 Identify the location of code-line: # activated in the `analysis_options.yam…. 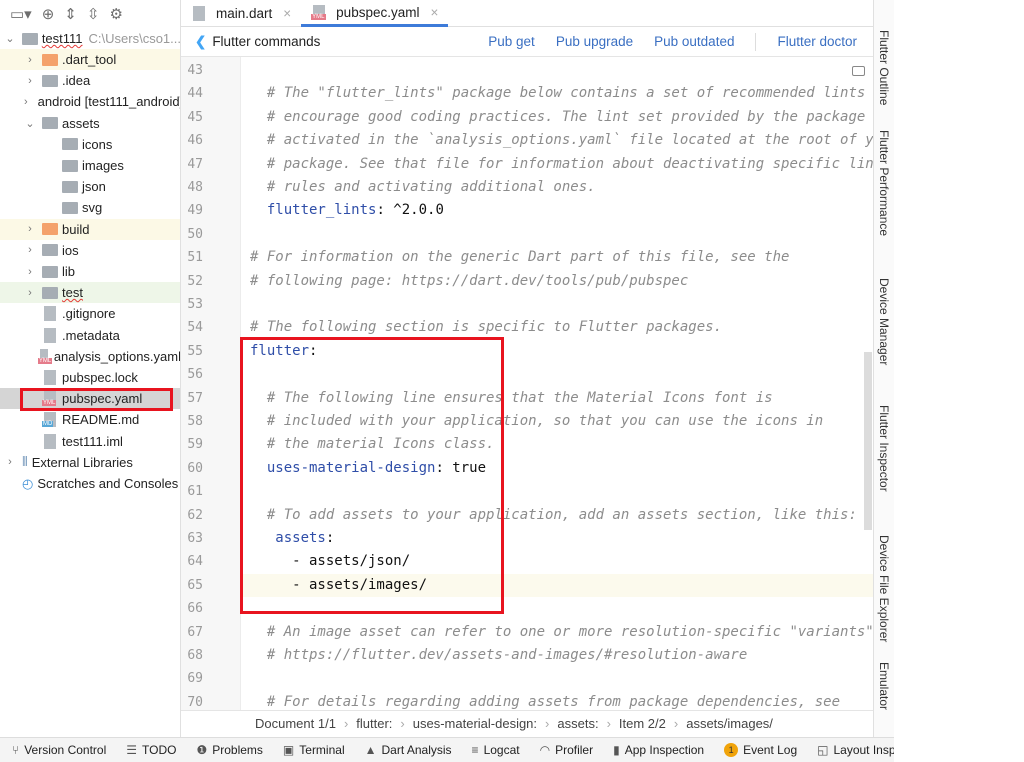
(562, 140).